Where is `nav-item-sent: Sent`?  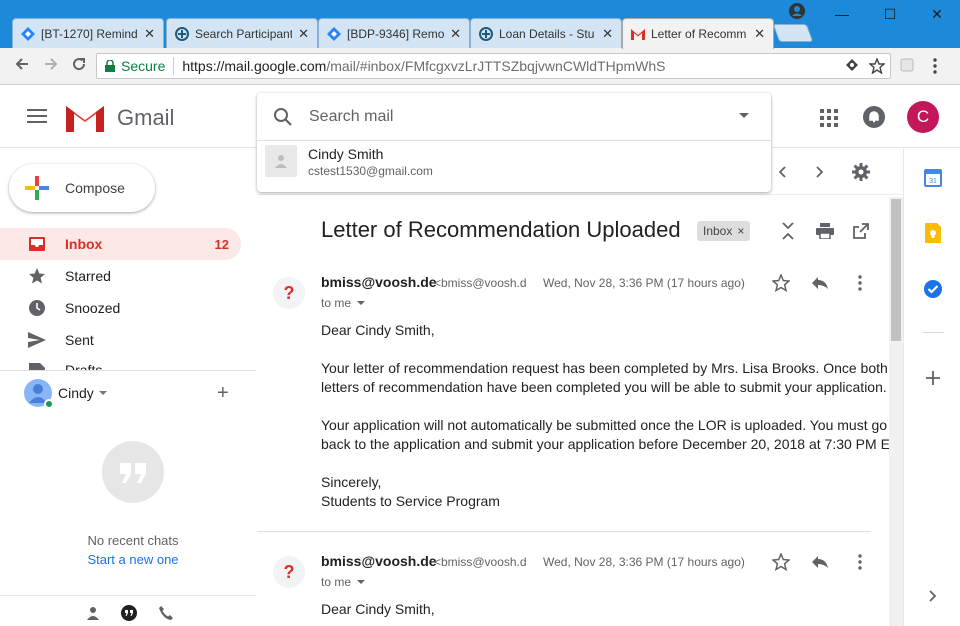
nav-item-sent: Sent is located at coordinates (120, 340).